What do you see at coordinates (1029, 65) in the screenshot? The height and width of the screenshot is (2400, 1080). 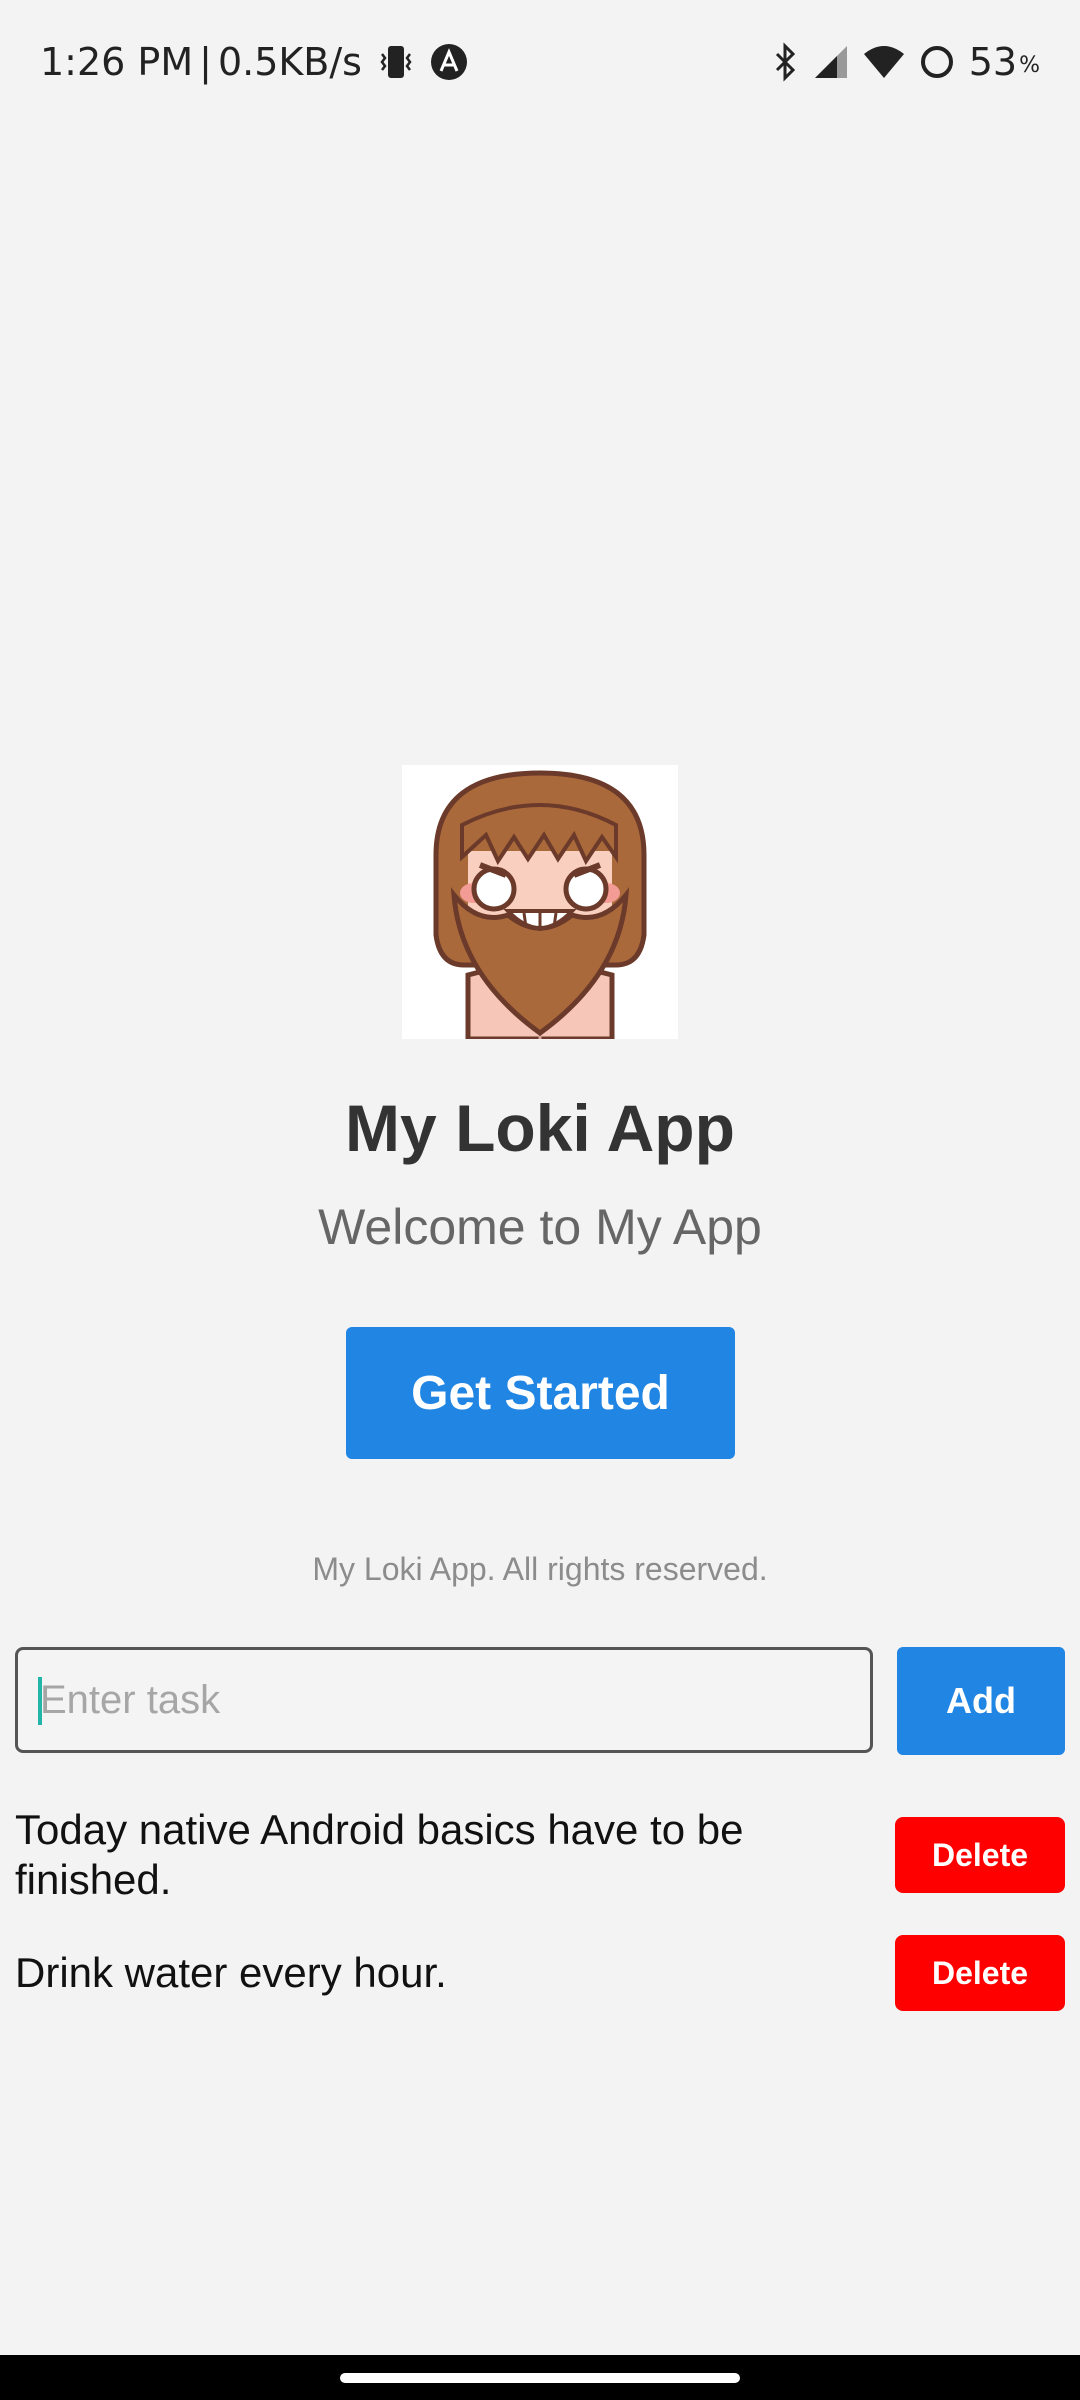 I see `battery-percent-unit: %` at bounding box center [1029, 65].